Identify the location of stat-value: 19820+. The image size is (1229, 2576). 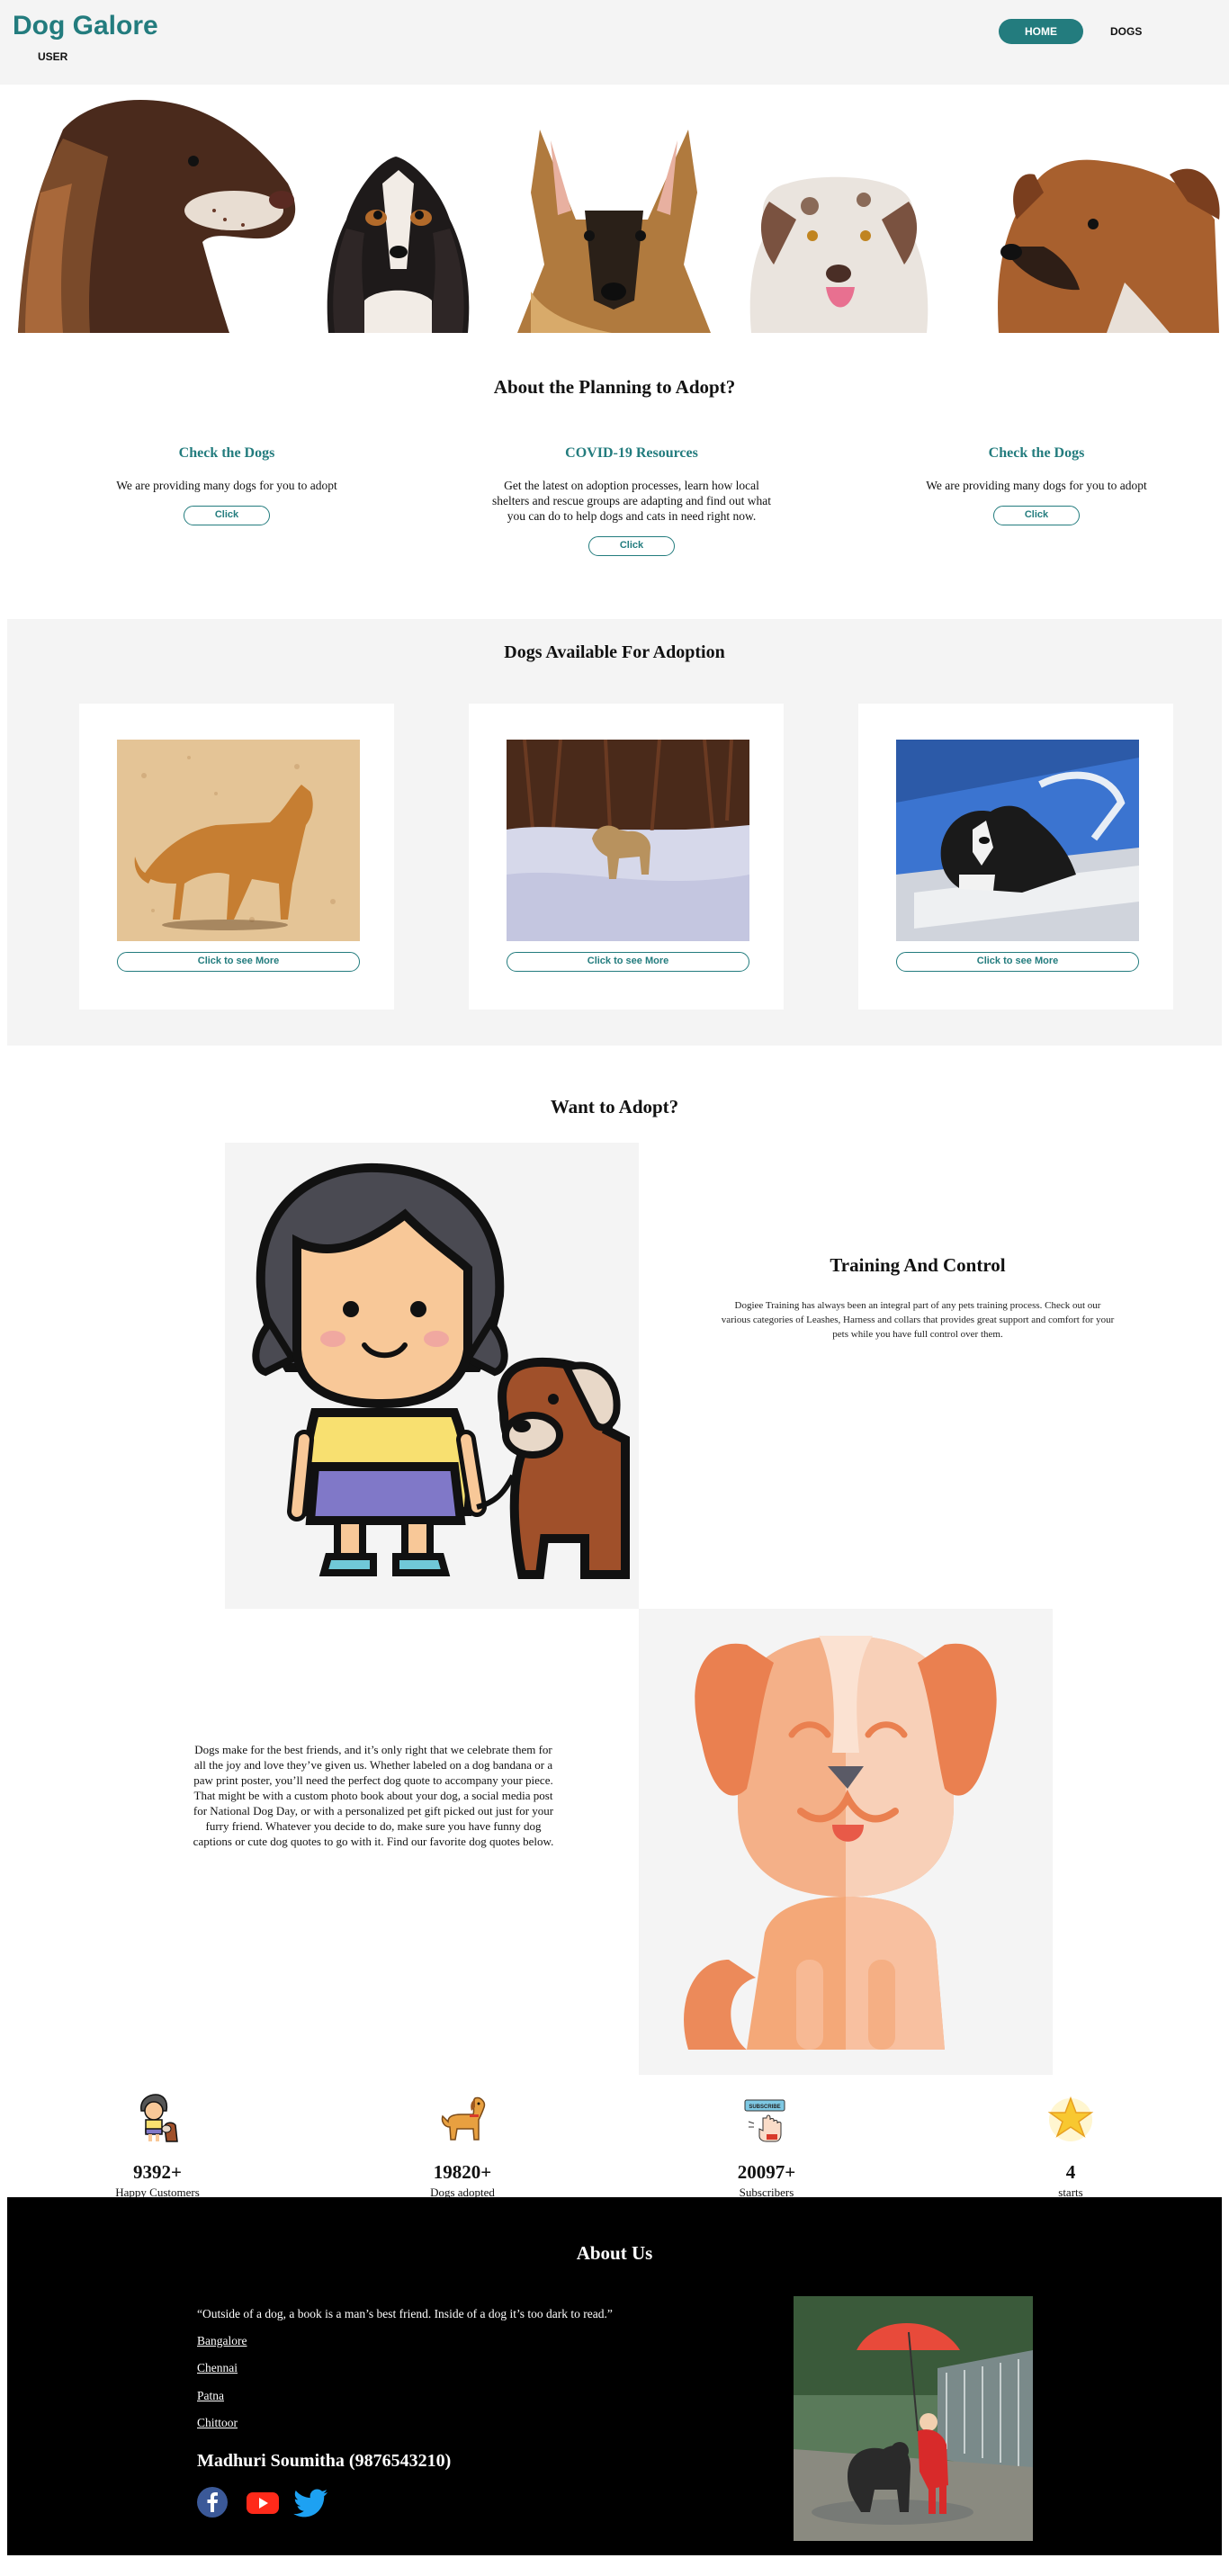
(463, 2172).